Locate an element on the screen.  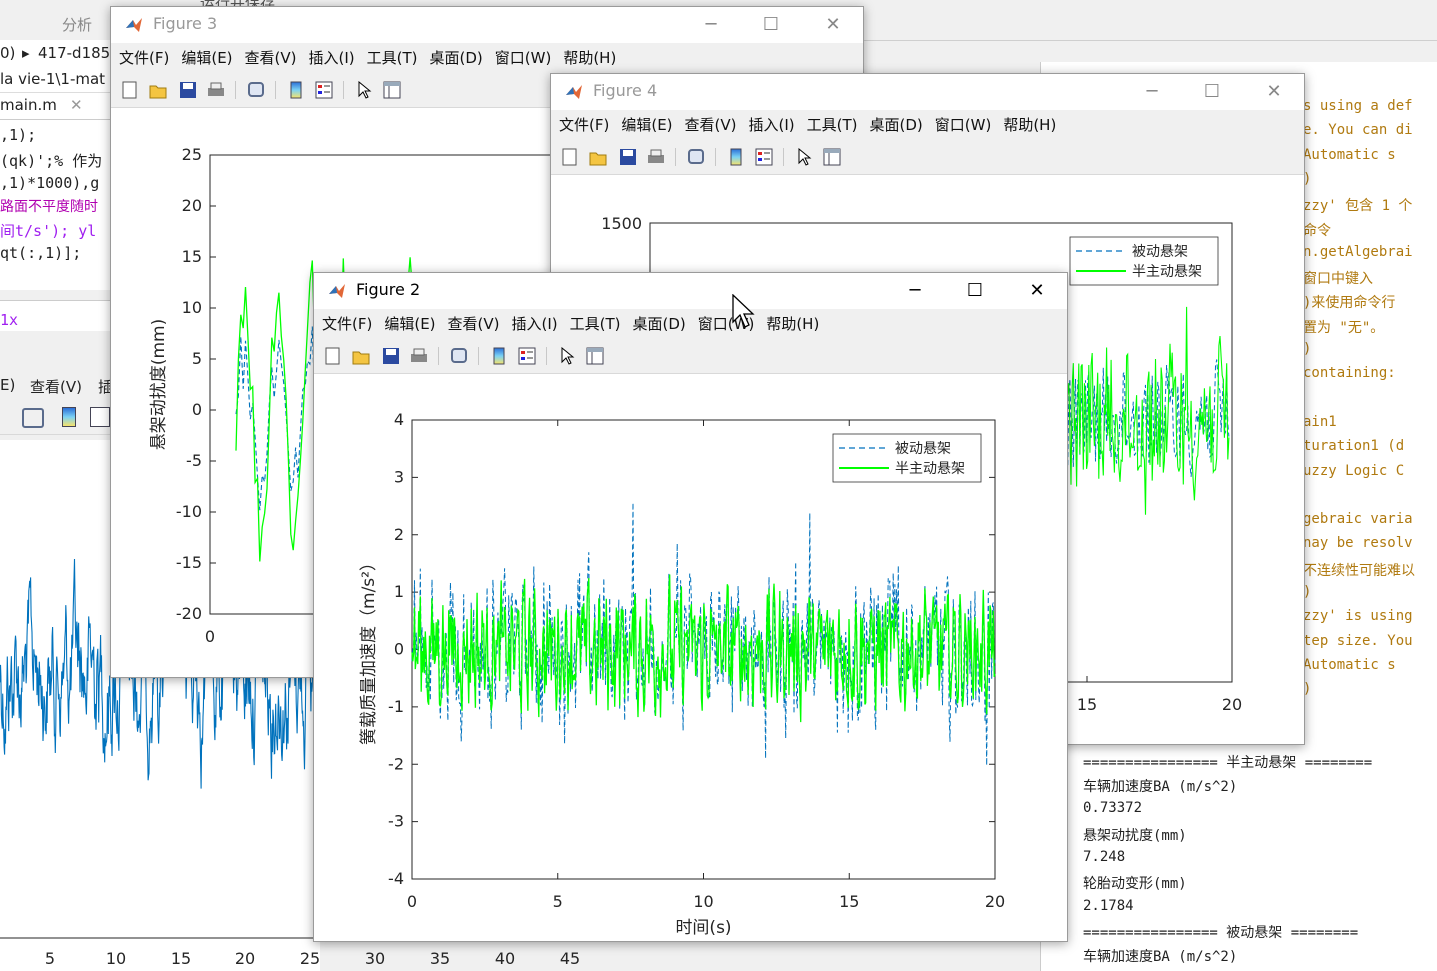
y-tick-label: 25 is located at coordinates (192, 154).